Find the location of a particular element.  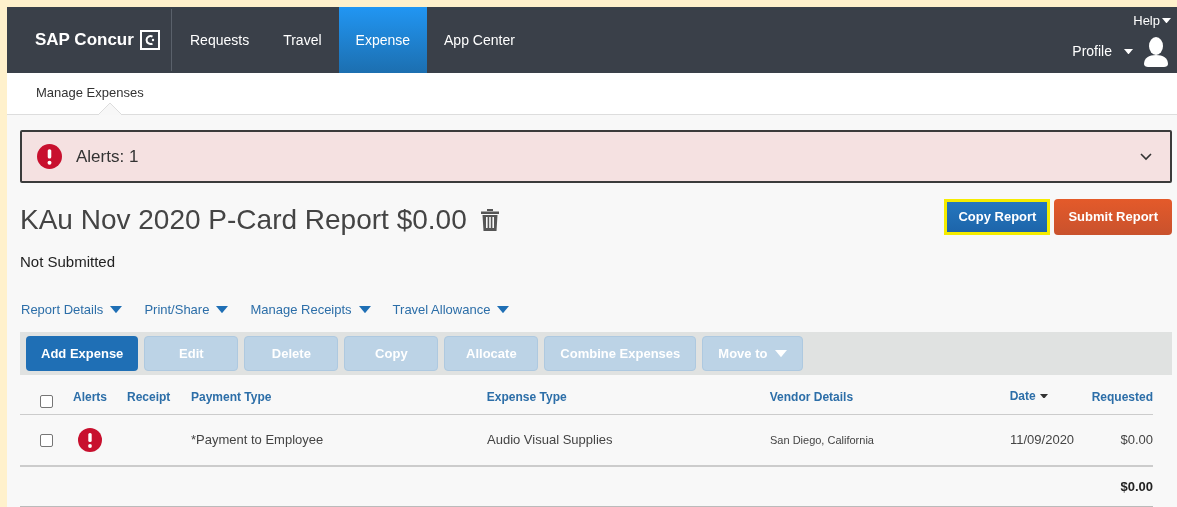

nav-tab: Requests is located at coordinates (220, 40).